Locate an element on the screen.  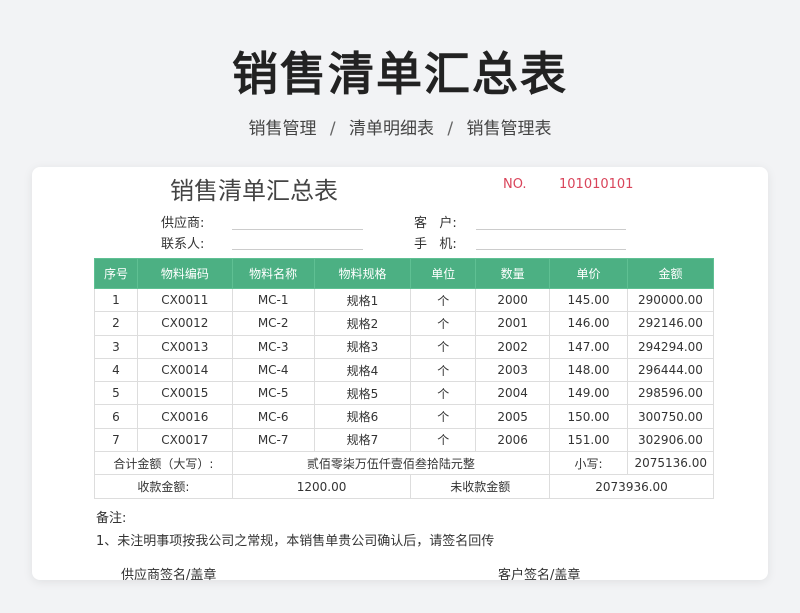
breadcrumb-item-sales-table: 销售管理表 is located at coordinates (509, 129).